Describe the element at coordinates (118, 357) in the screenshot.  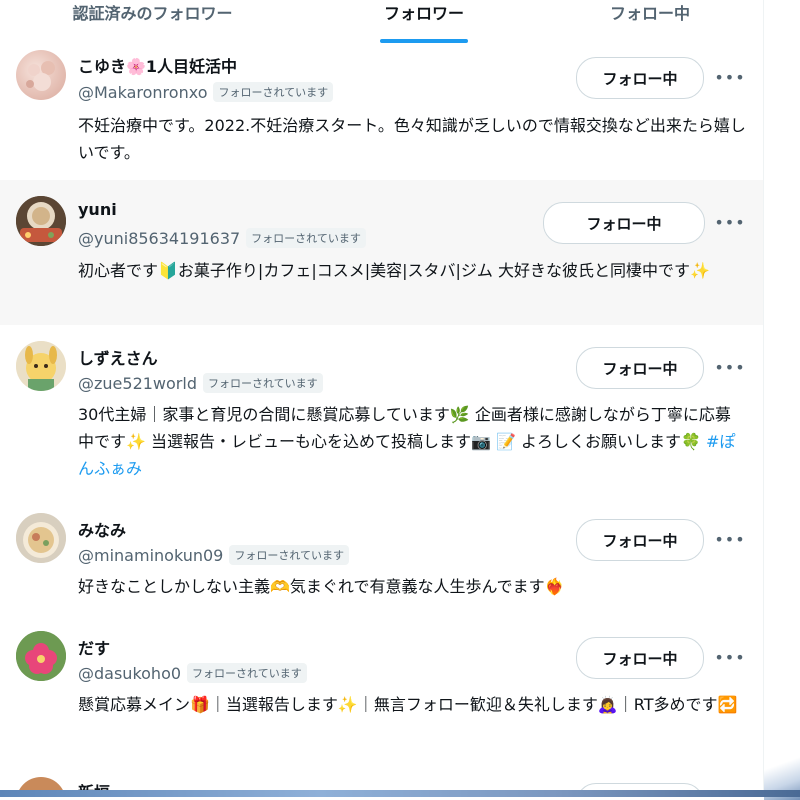
I see `user-display-name: しずえさん` at that location.